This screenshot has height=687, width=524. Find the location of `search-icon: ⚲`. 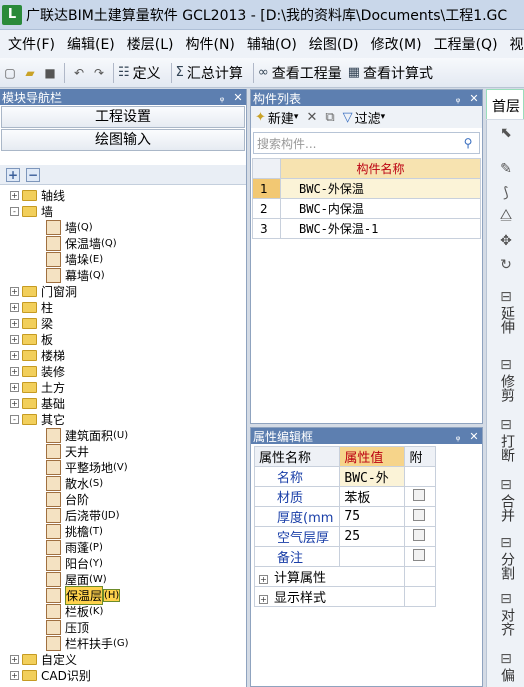

search-icon: ⚲ is located at coordinates (468, 143).